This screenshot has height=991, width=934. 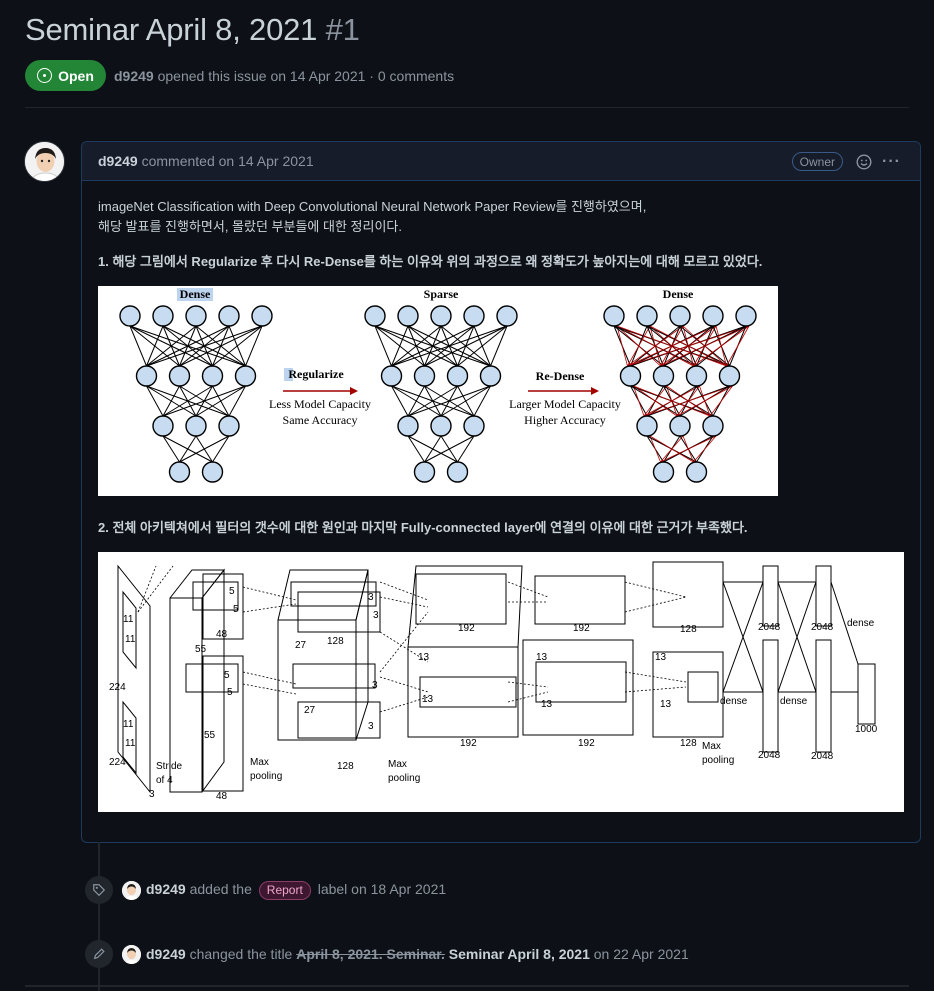 I want to click on layer-label-n13e: 13, so click(x=661, y=657).